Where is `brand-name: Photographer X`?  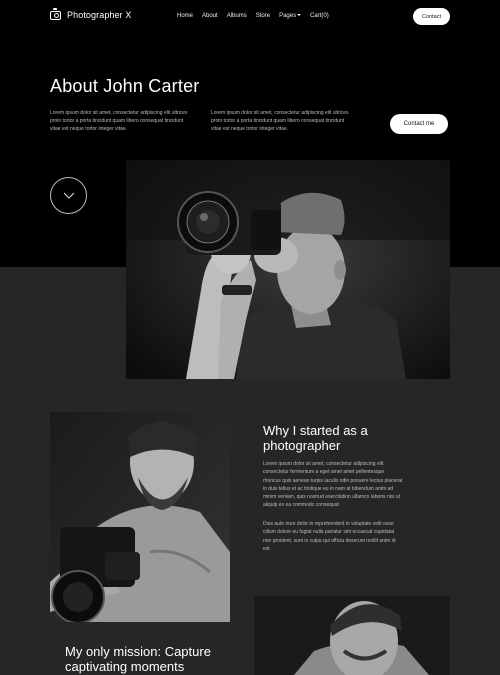 brand-name: Photographer X is located at coordinates (99, 15).